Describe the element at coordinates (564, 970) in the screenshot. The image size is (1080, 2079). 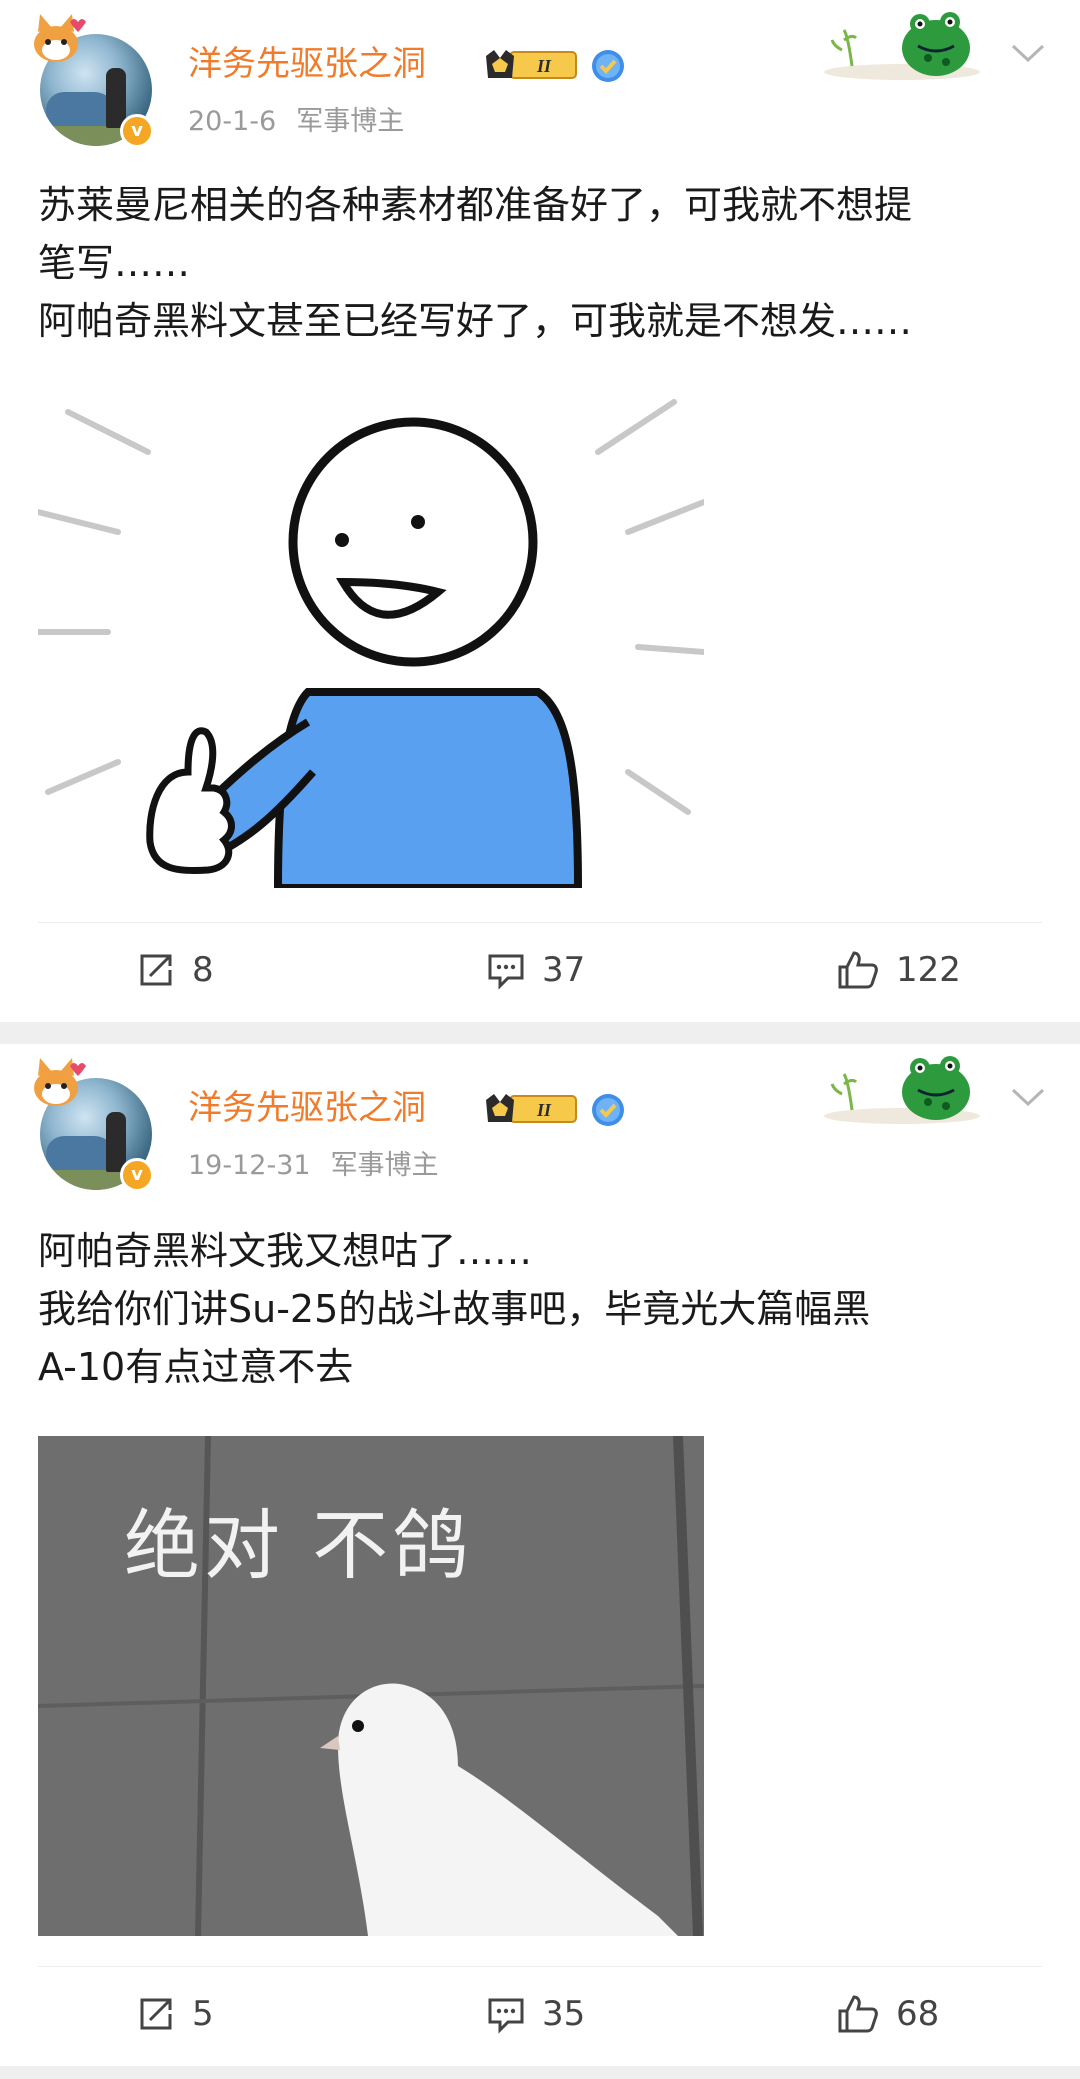
I see `comment-count: 37` at that location.